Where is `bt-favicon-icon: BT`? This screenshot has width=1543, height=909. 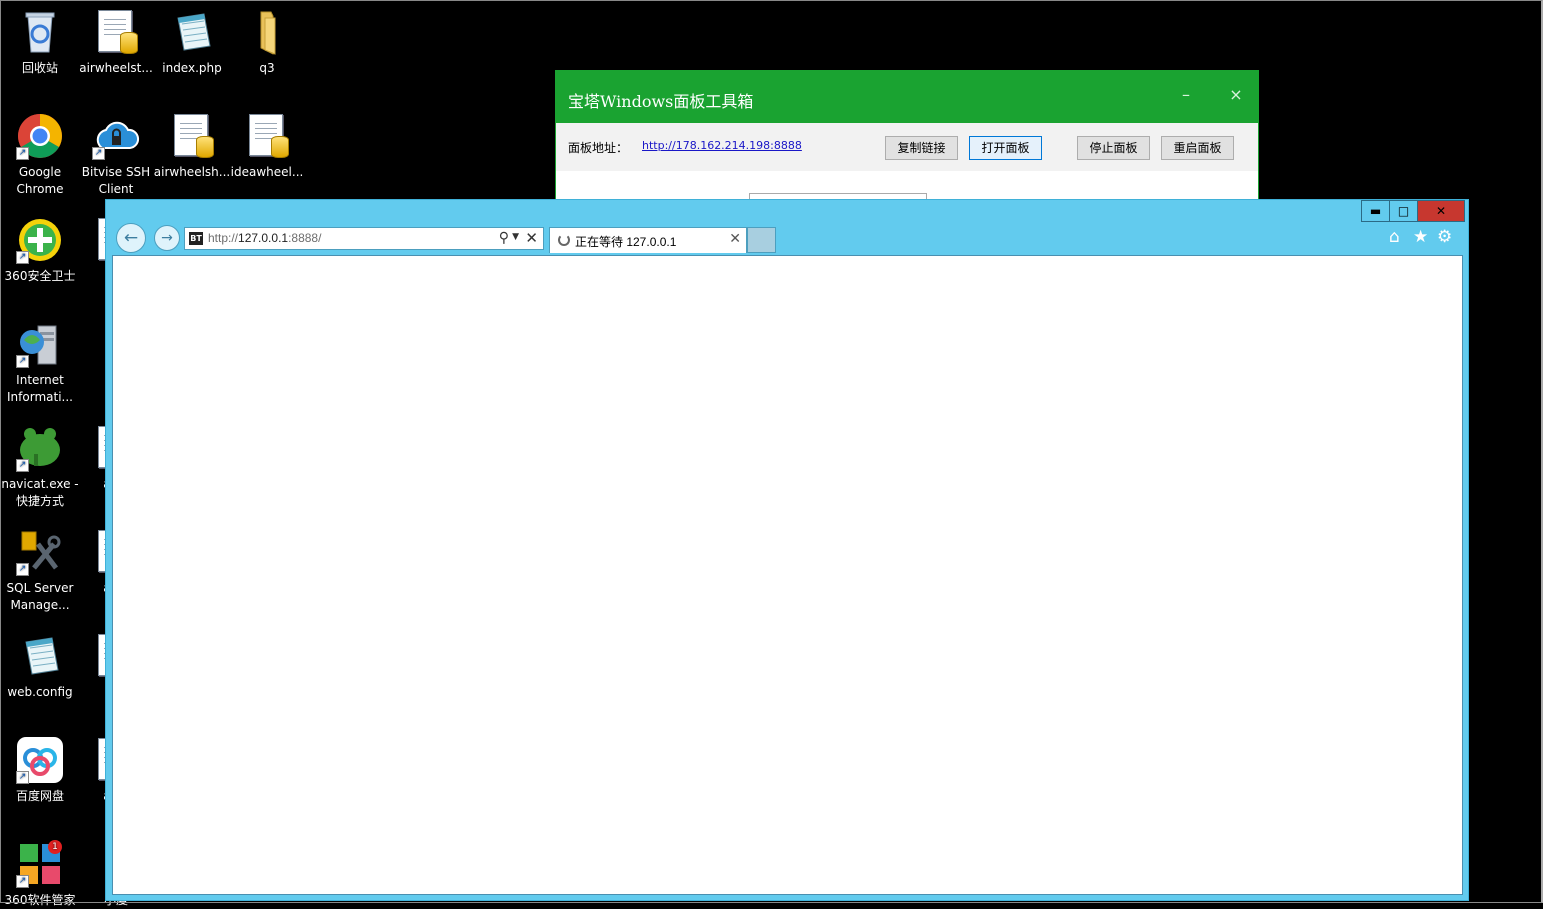 bt-favicon-icon: BT is located at coordinates (196, 238).